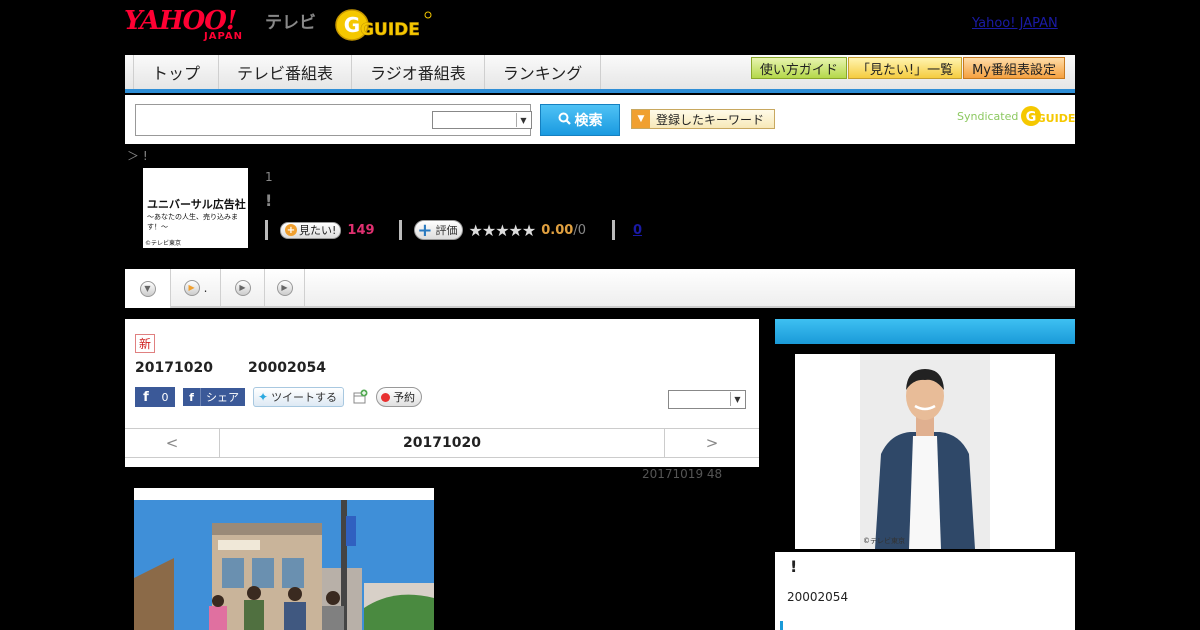  What do you see at coordinates (1015, 23) in the screenshot?
I see `yahoo-japan-top-link: Yahoo! JAPAN` at bounding box center [1015, 23].